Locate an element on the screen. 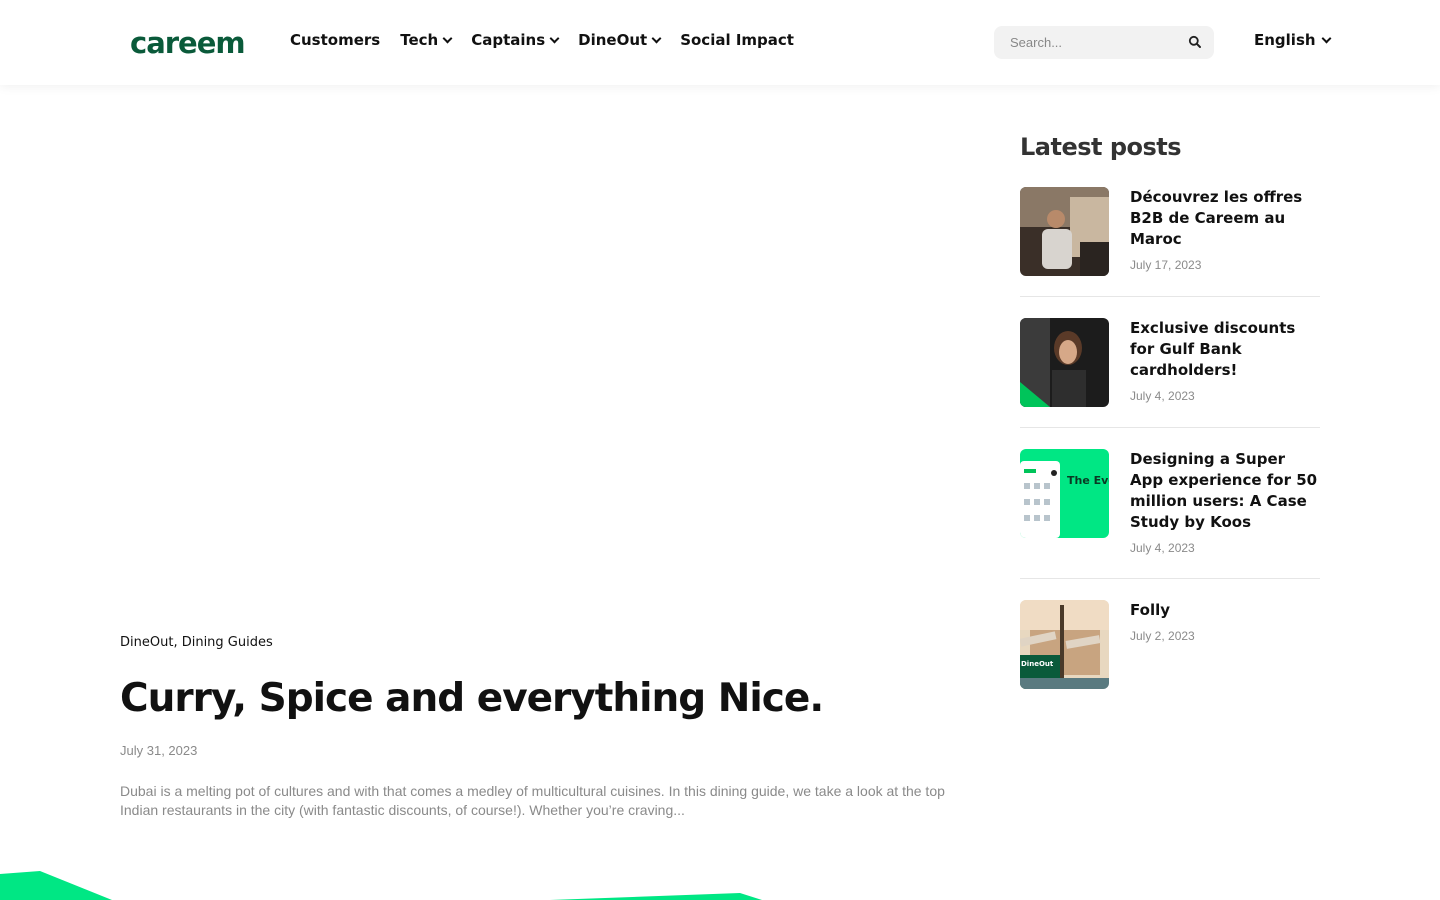 The image size is (1440, 900). thumb-text: DineOut is located at coordinates (1037, 664).